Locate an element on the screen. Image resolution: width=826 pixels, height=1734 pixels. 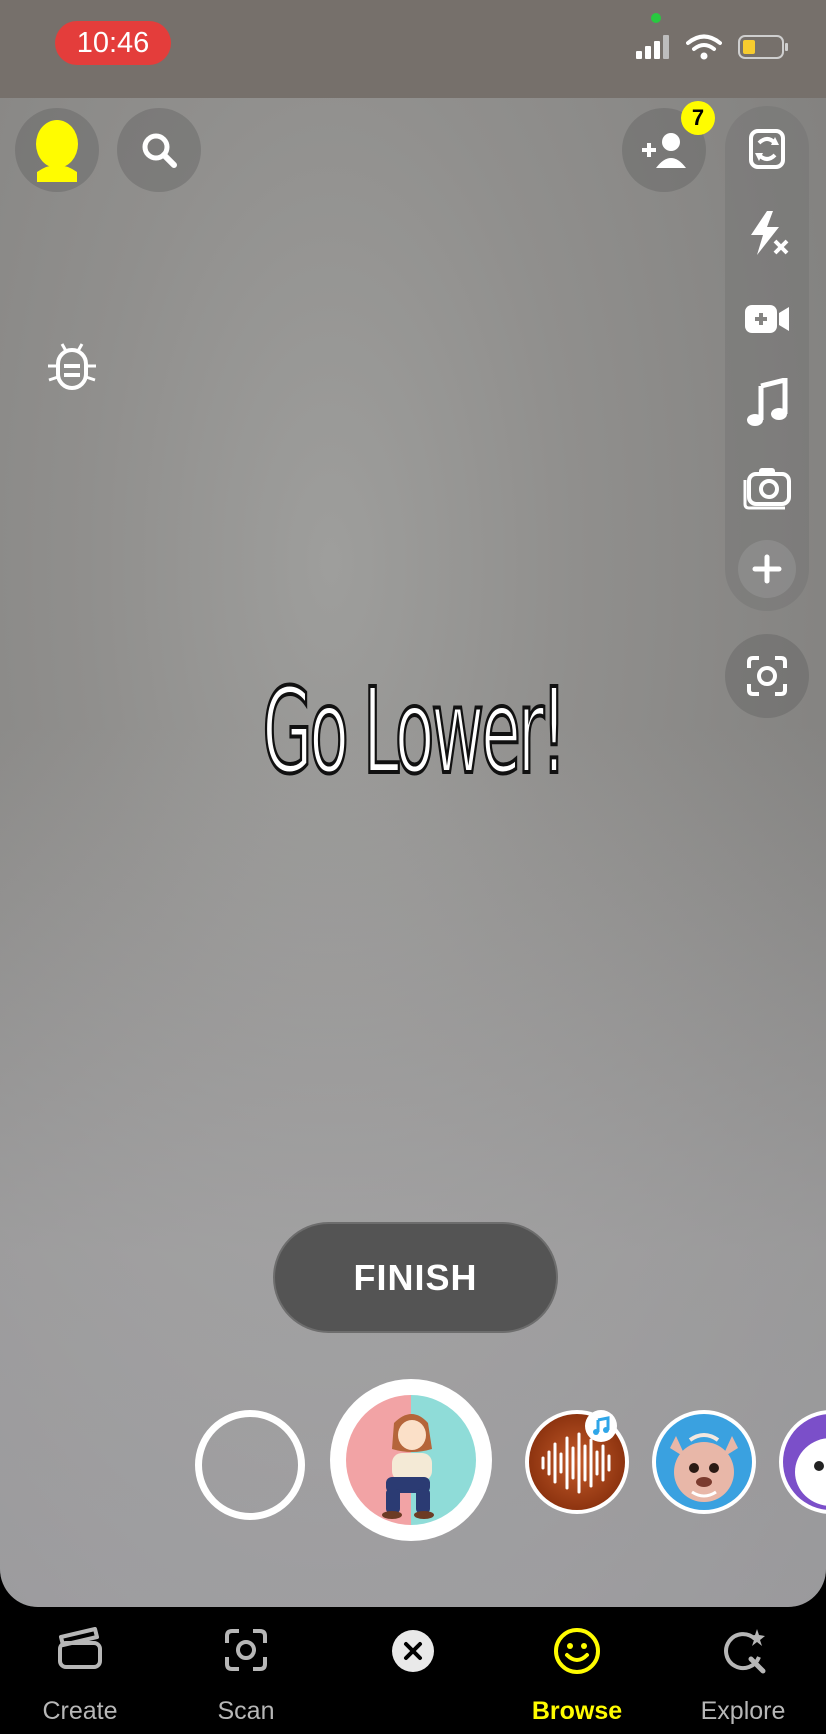
lens-music-thumbnail is located at coordinates (577, 1462).